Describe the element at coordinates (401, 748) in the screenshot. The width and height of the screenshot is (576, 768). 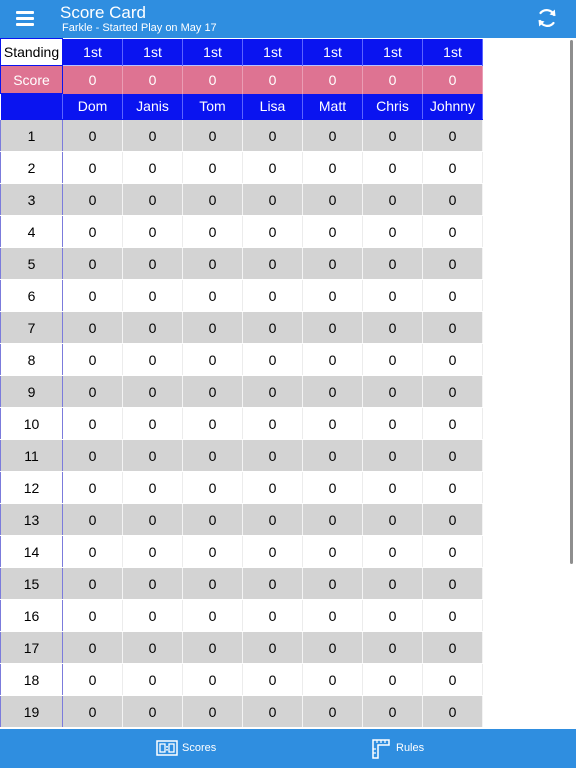
I see `tab-rules: Rules` at that location.